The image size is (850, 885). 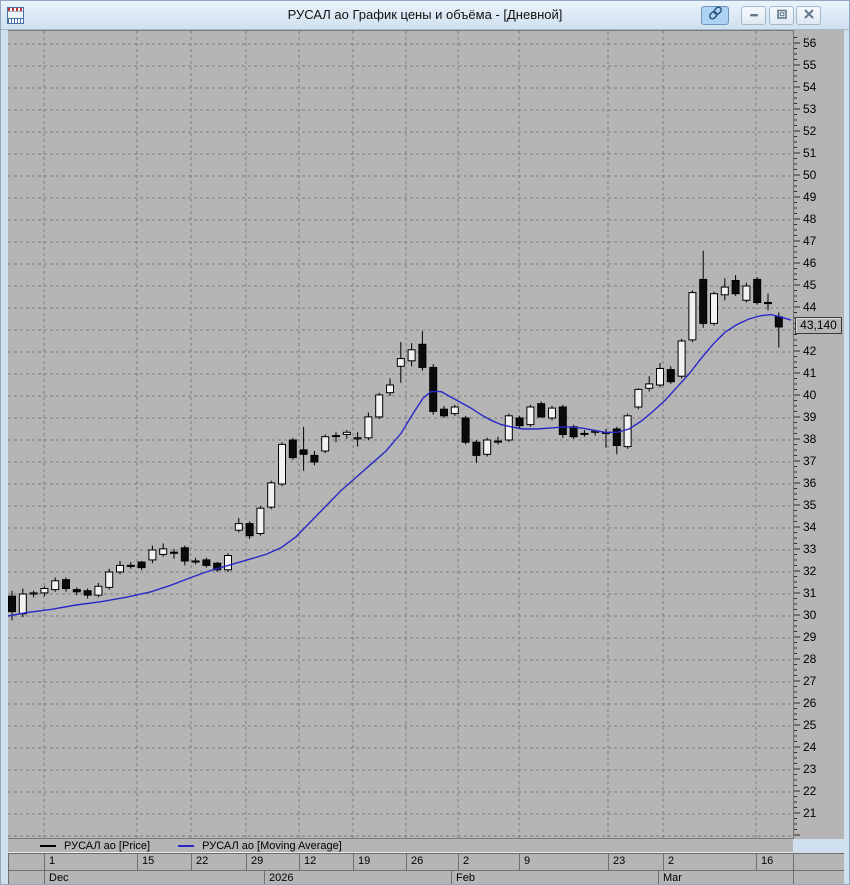 What do you see at coordinates (753, 15) in the screenshot?
I see `minimize-button` at bounding box center [753, 15].